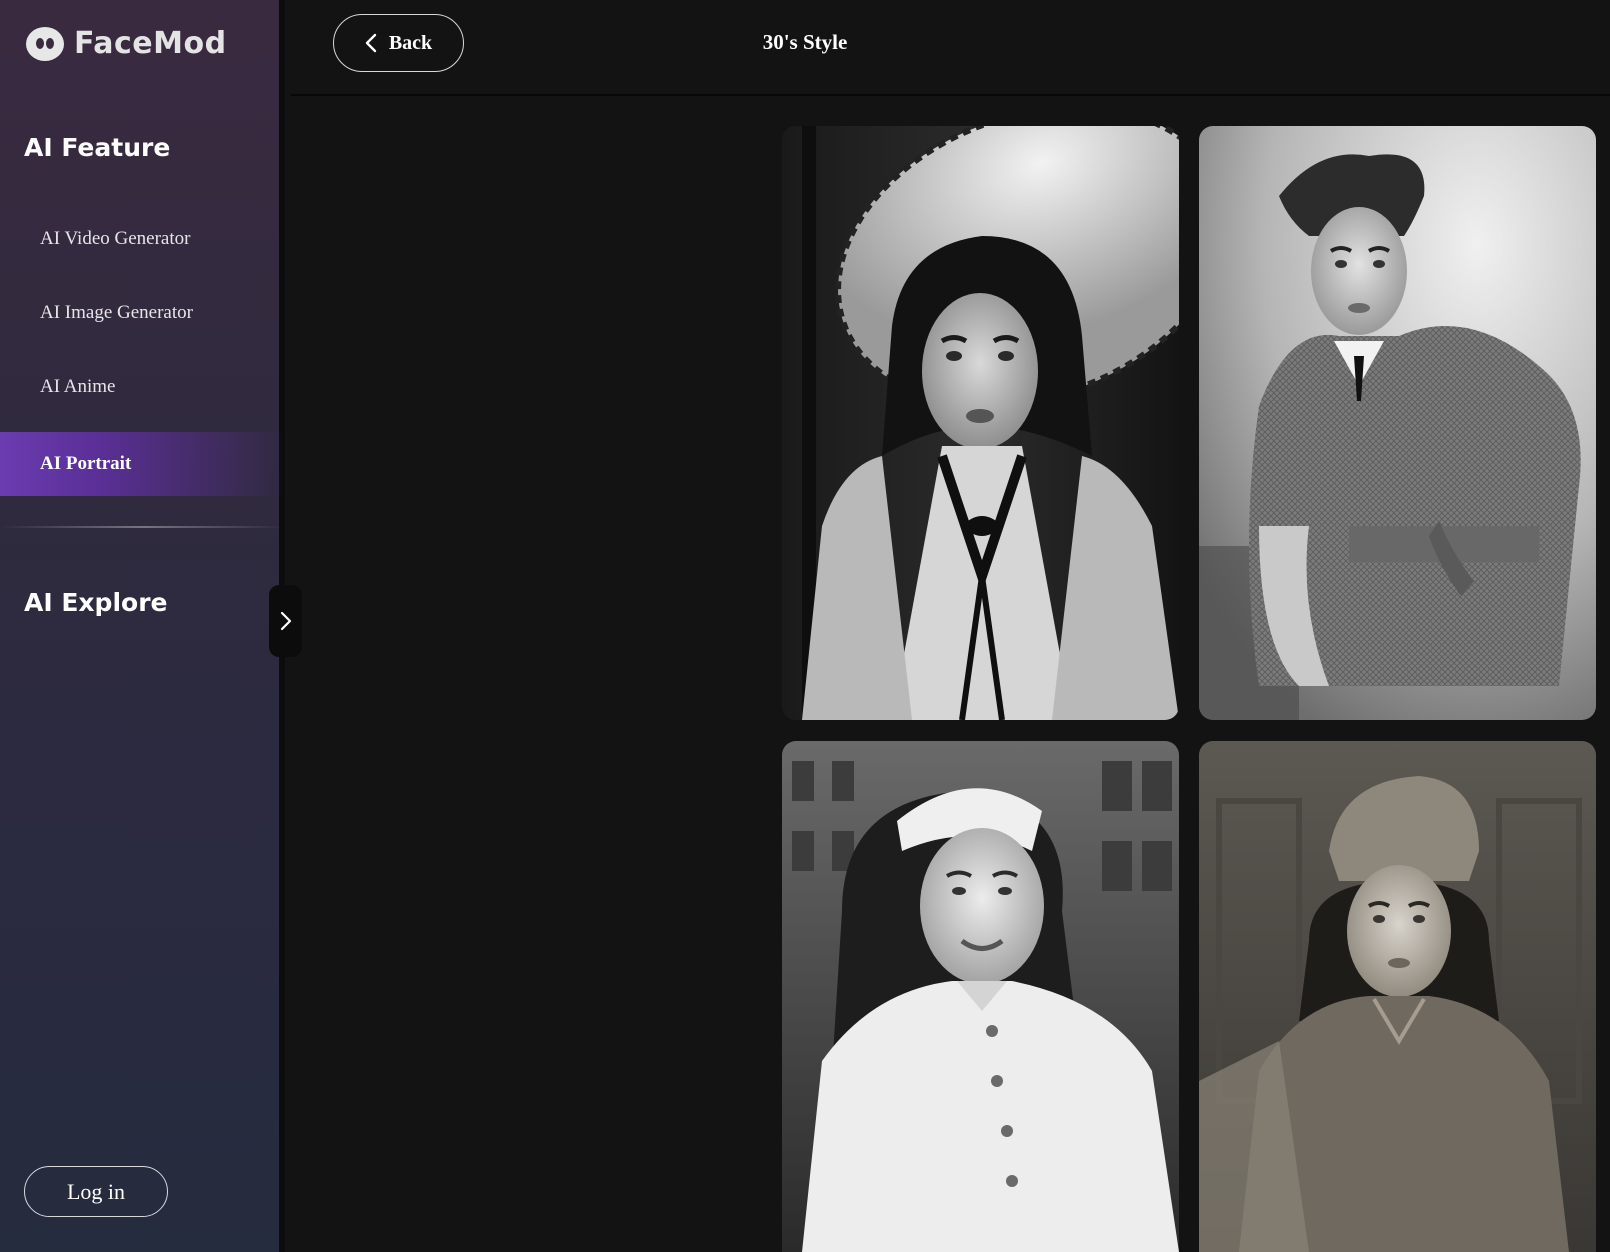 The image size is (1610, 1252). I want to click on section-title-ai-feature: AI Feature, so click(97, 147).